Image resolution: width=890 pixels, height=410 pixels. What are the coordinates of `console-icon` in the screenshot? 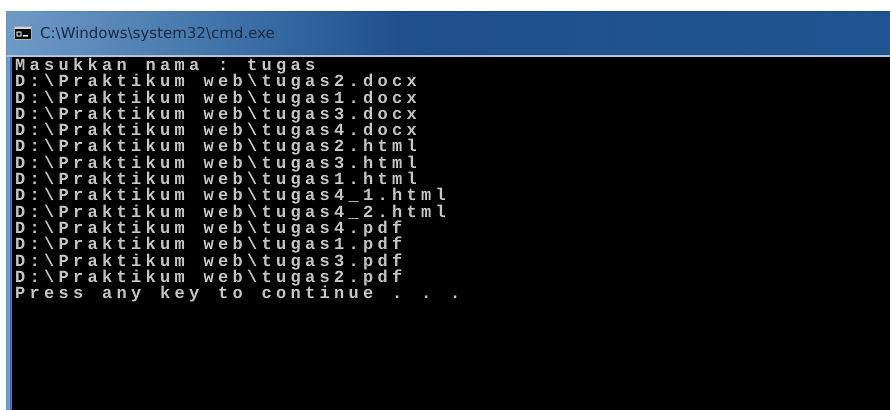 It's located at (23, 33).